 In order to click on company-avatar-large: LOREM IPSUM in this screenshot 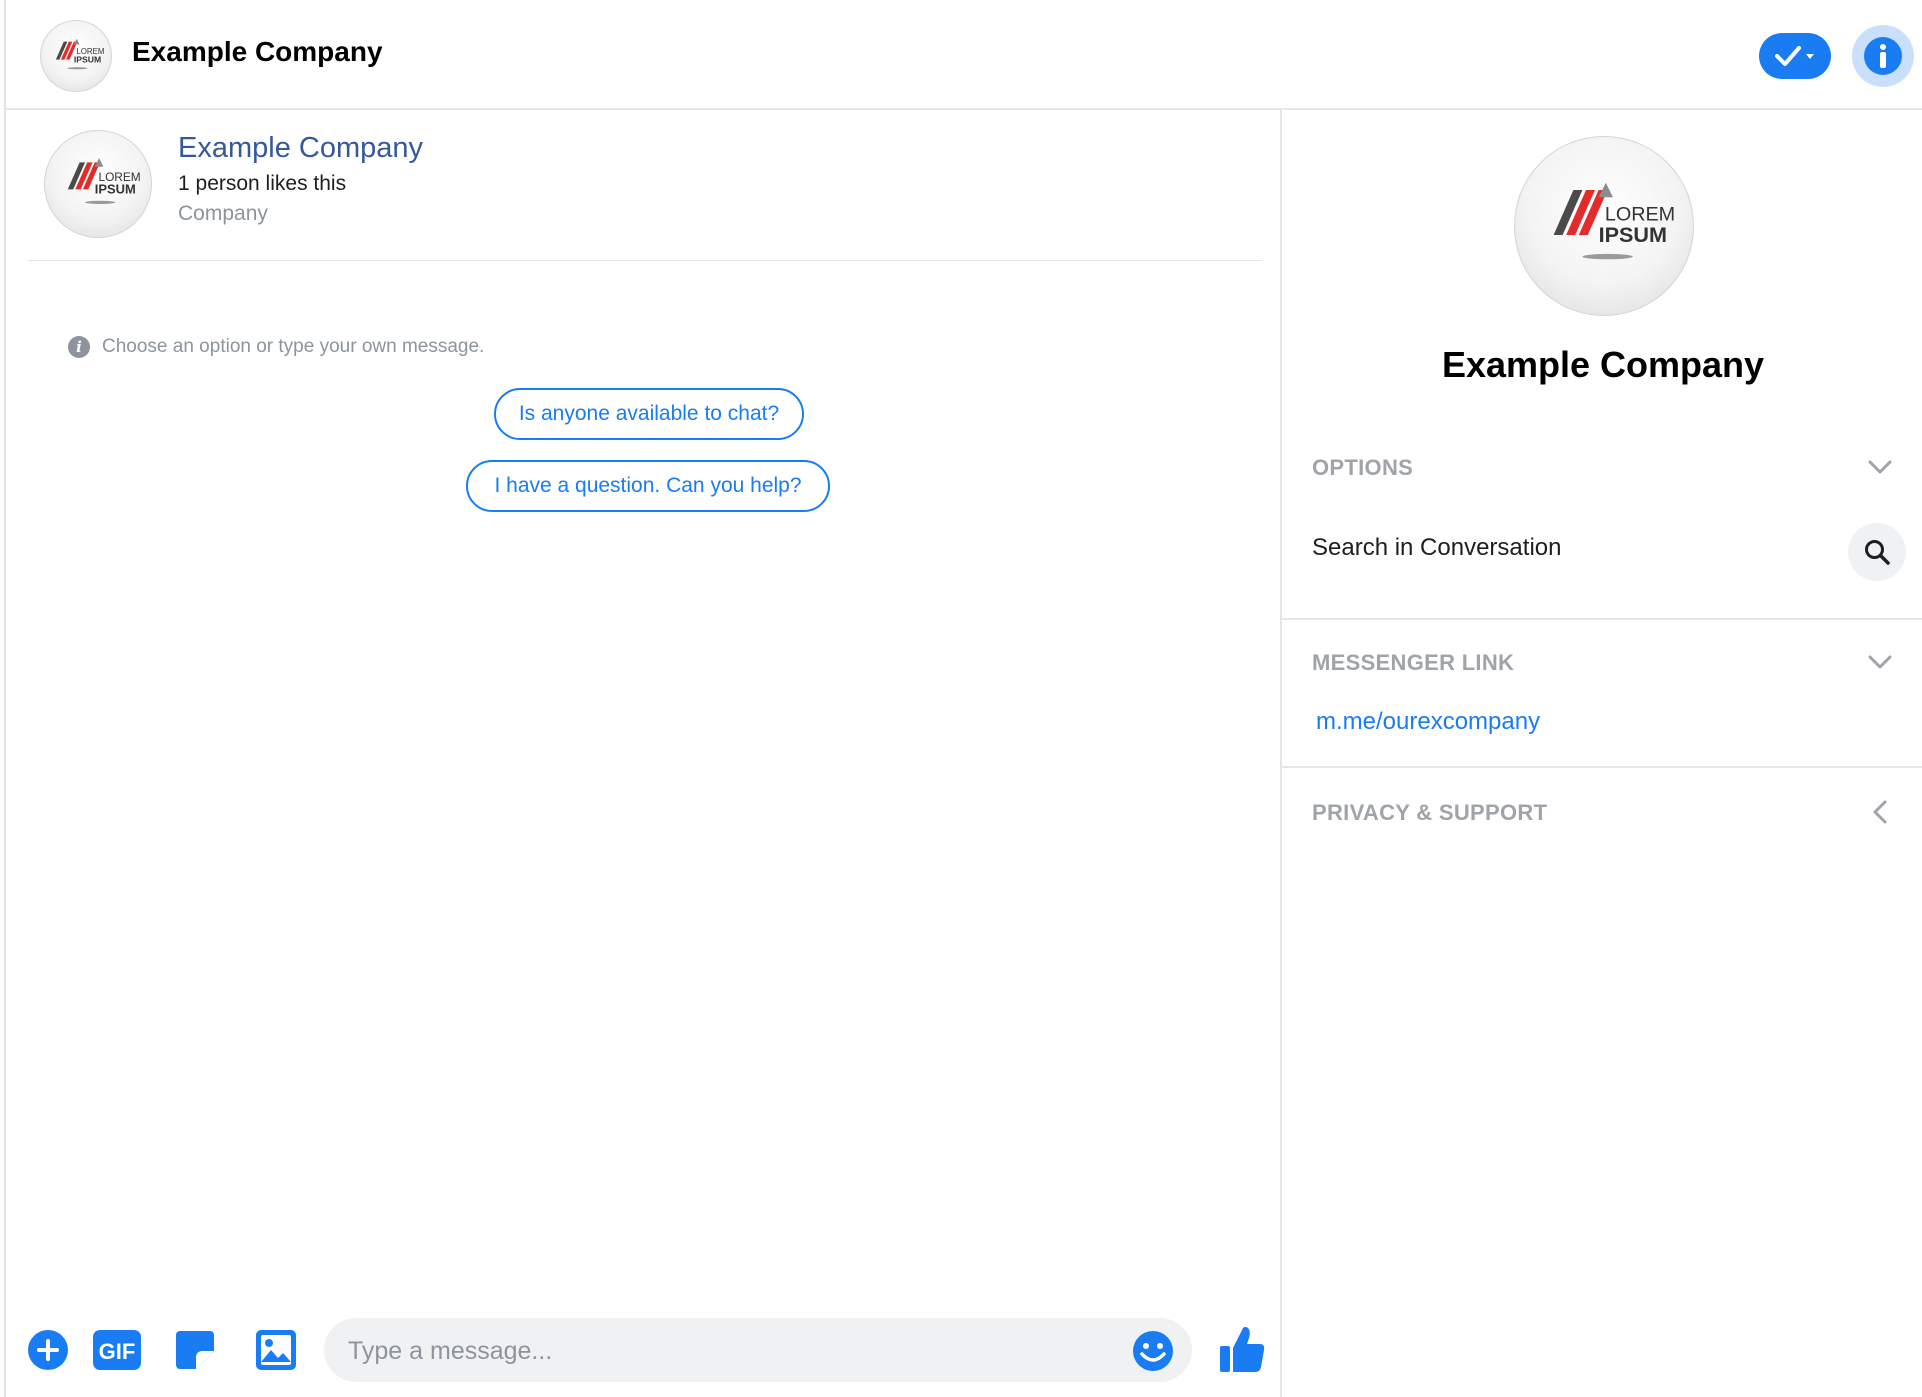, I will do `click(1604, 226)`.